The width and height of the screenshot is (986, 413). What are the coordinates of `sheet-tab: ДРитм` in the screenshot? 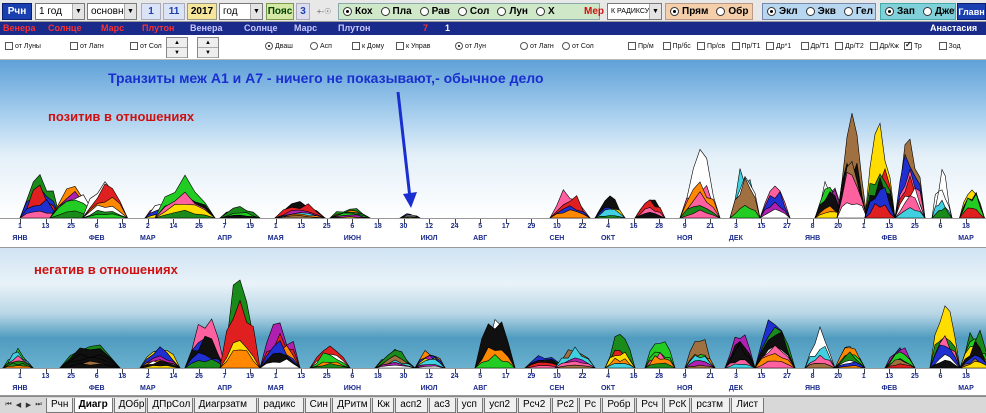 It's located at (352, 405).